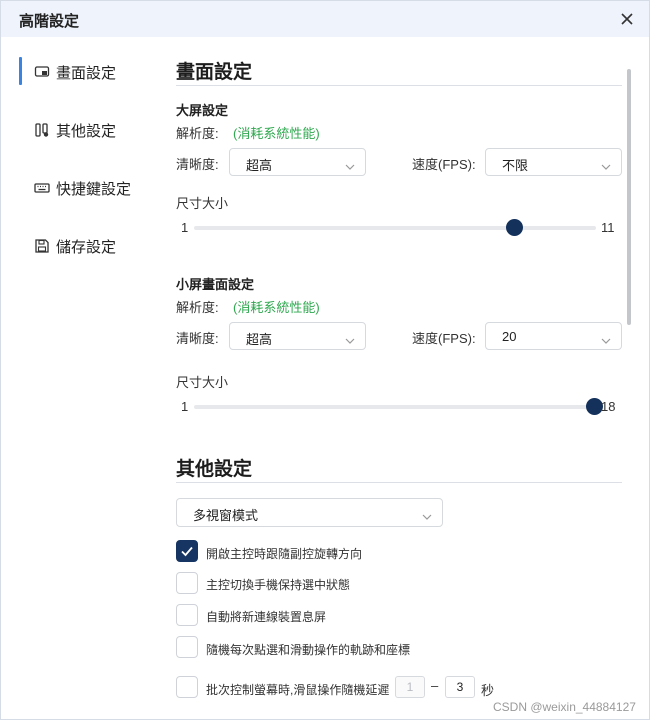 This screenshot has height=720, width=650. What do you see at coordinates (325, 19) in the screenshot?
I see `title-bar: 高階設定` at bounding box center [325, 19].